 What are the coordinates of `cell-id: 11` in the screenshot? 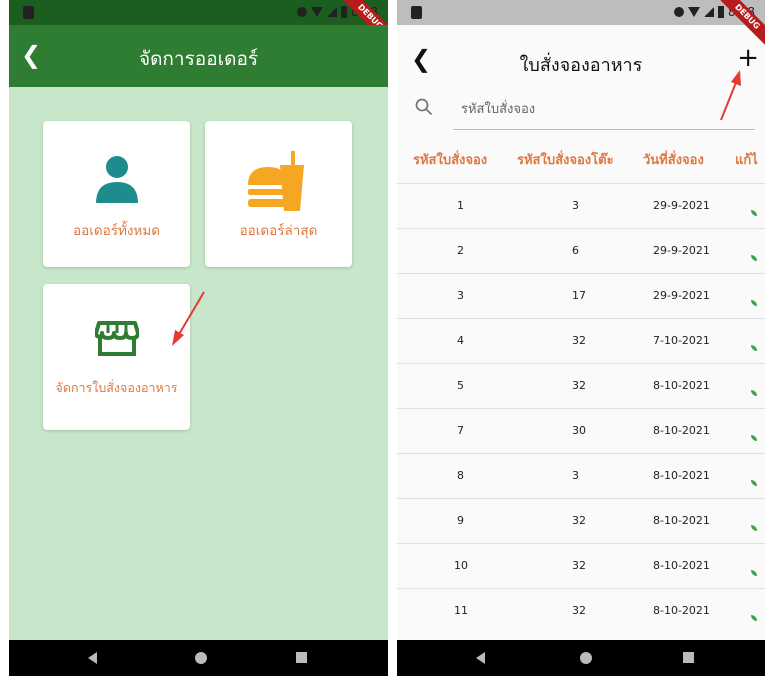 It's located at (461, 610).